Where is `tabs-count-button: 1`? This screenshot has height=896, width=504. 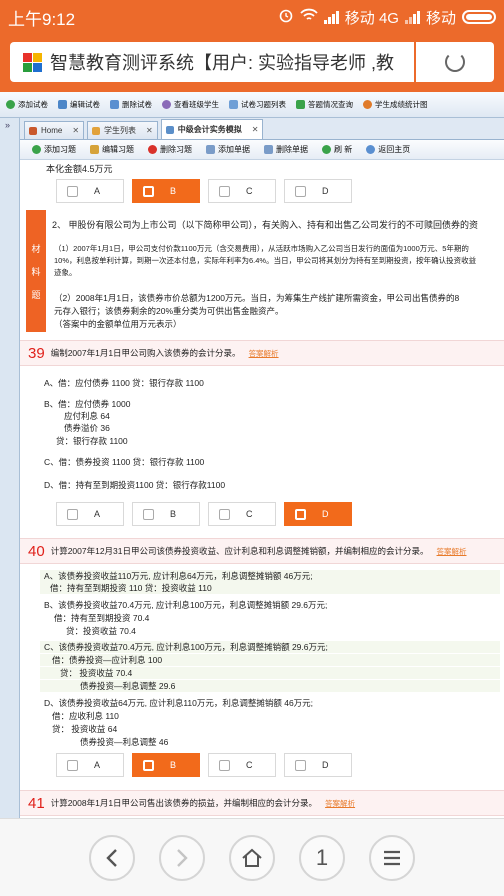
tabs-count-button: 1 is located at coordinates (322, 857).